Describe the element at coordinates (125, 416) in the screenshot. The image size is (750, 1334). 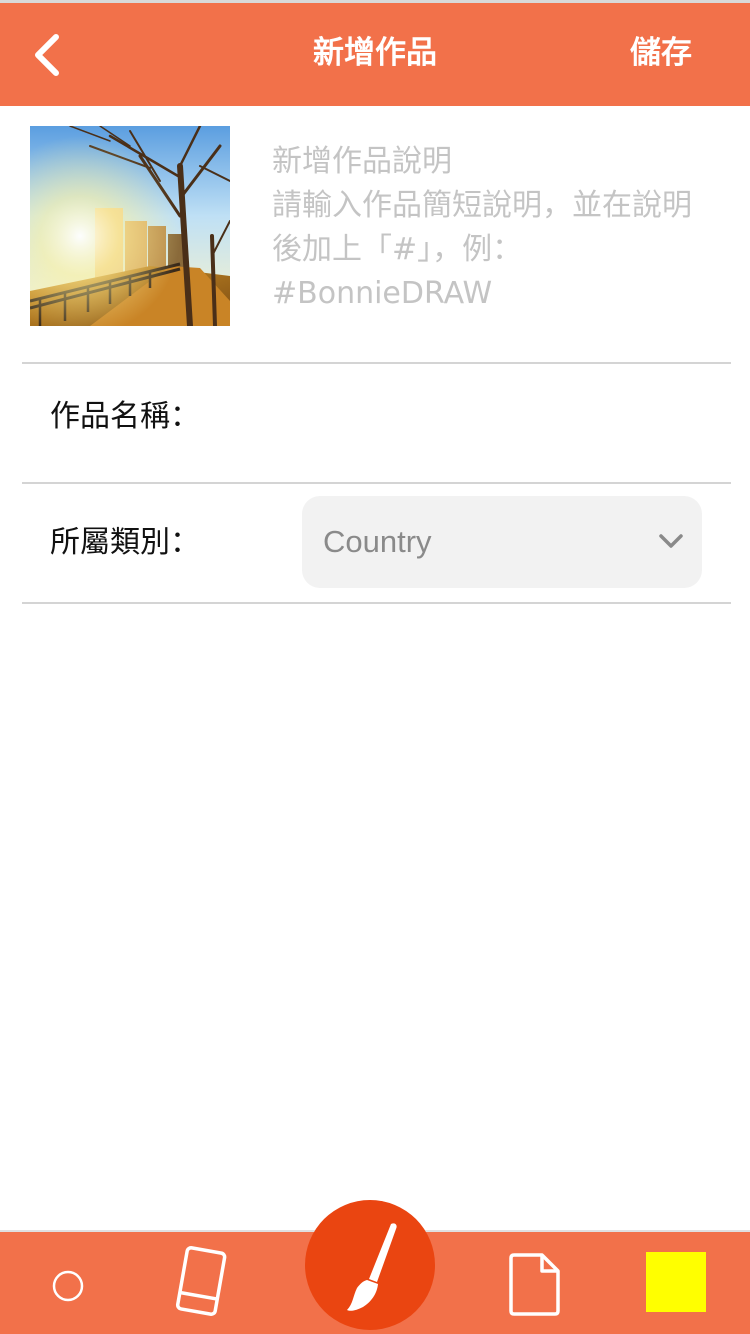
I see `artwork-name-label: 作品名稱：` at that location.